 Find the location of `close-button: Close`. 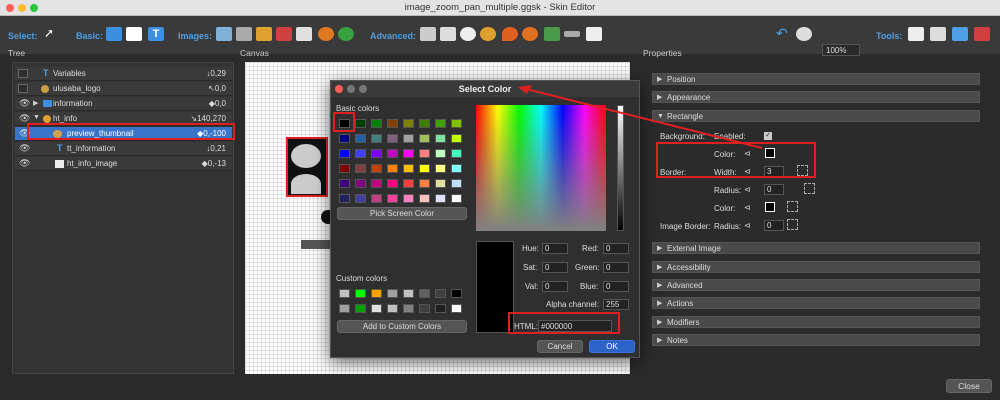

close-button: Close is located at coordinates (969, 386).